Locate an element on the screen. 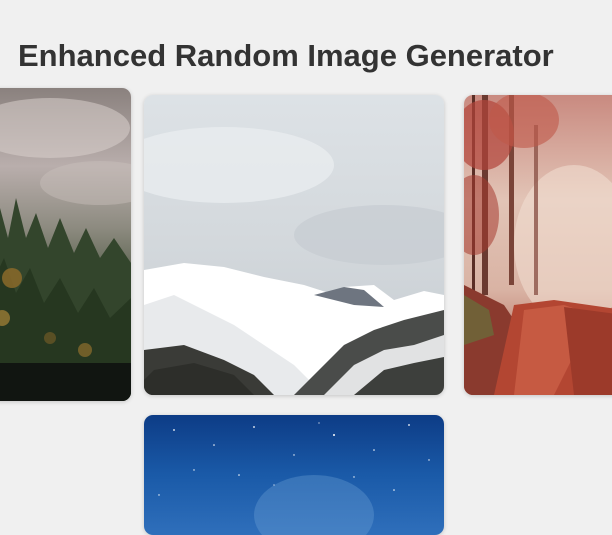 The width and height of the screenshot is (612, 535). autumn-path-photo is located at coordinates (538, 245).